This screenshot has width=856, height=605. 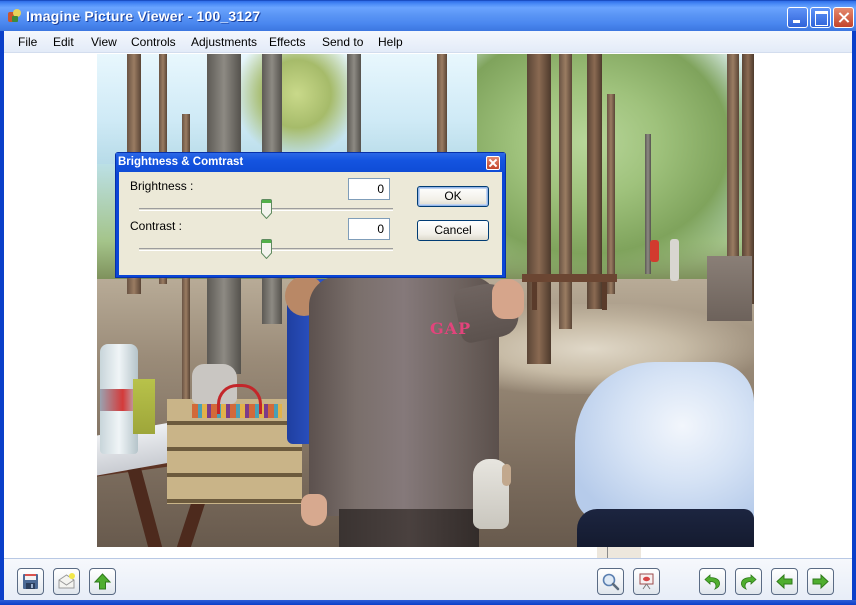 I want to click on photo-dog-ear, so click(x=506, y=475).